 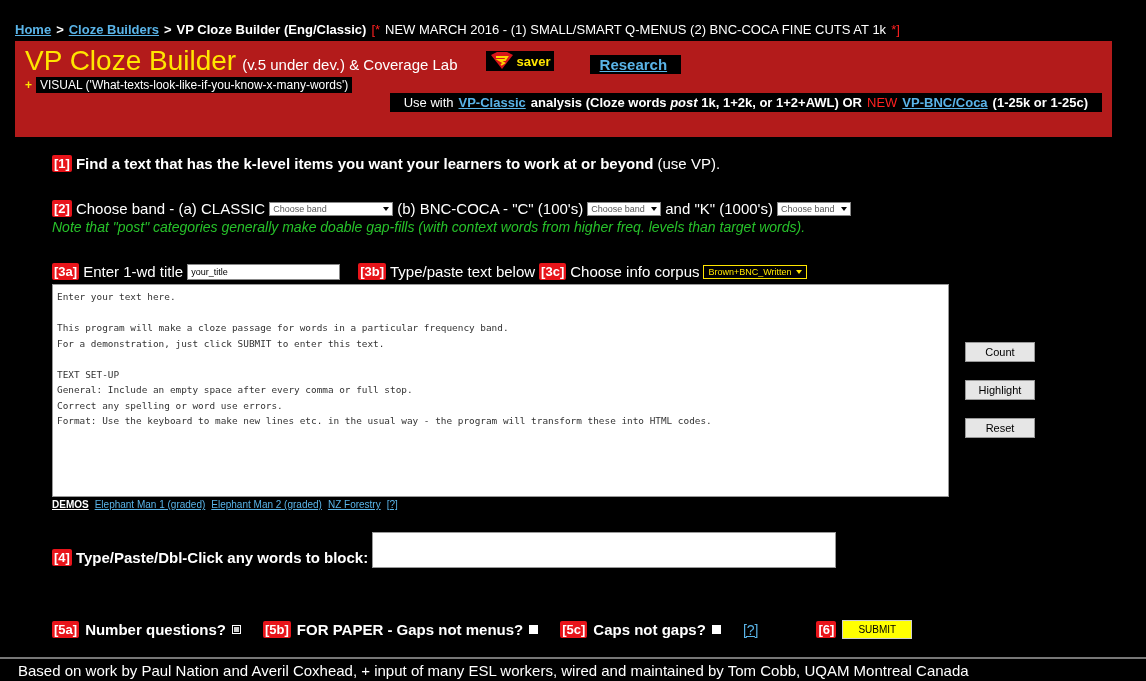 What do you see at coordinates (519, 61) in the screenshot?
I see `saver-badge: saver` at bounding box center [519, 61].